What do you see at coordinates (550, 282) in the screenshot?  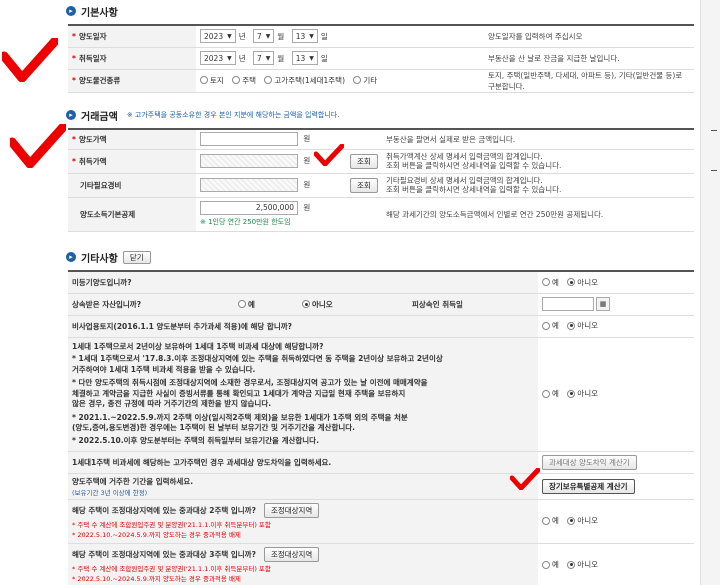 I see `unregistered-yes-radio: 예` at bounding box center [550, 282].